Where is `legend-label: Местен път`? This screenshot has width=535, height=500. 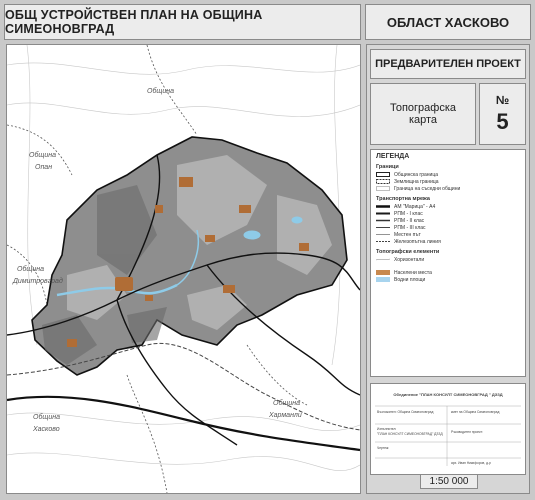 legend-label: Местен път is located at coordinates (407, 234).